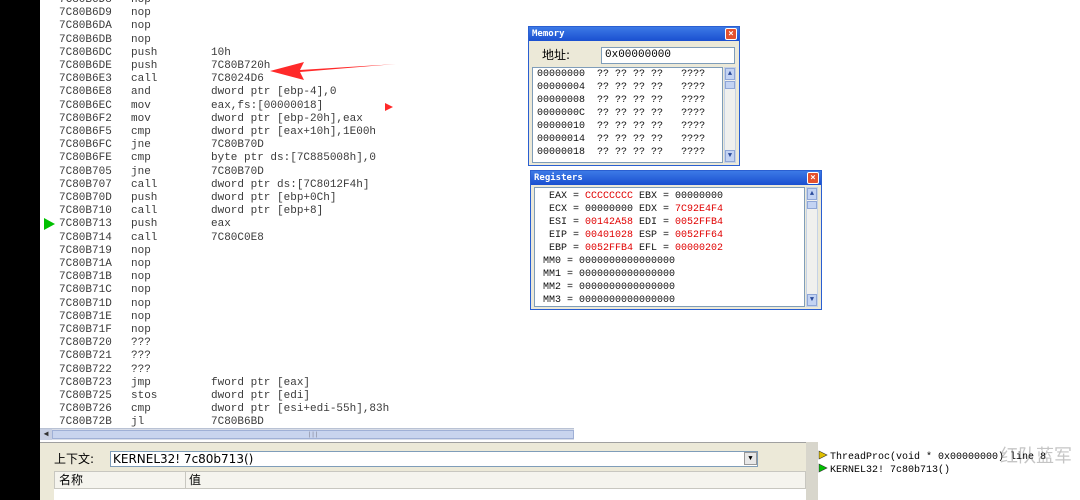 The image size is (1080, 500). Describe the element at coordinates (85, 26) in the screenshot. I see `instruction-address: 7C80B6DA` at that location.